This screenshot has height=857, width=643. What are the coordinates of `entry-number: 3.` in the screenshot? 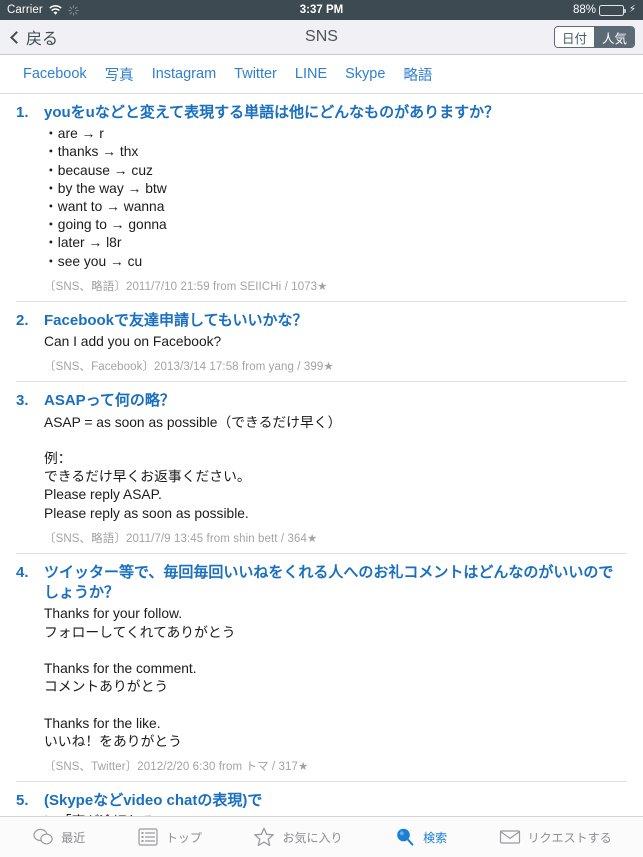 It's located at (22, 401).